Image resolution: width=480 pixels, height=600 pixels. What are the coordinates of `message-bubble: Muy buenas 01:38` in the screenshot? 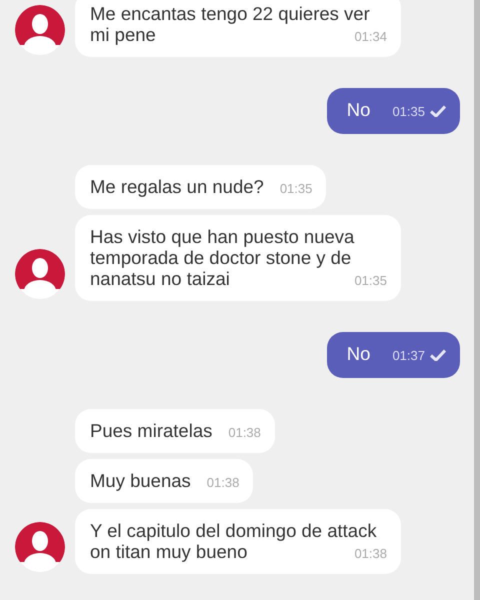 It's located at (164, 481).